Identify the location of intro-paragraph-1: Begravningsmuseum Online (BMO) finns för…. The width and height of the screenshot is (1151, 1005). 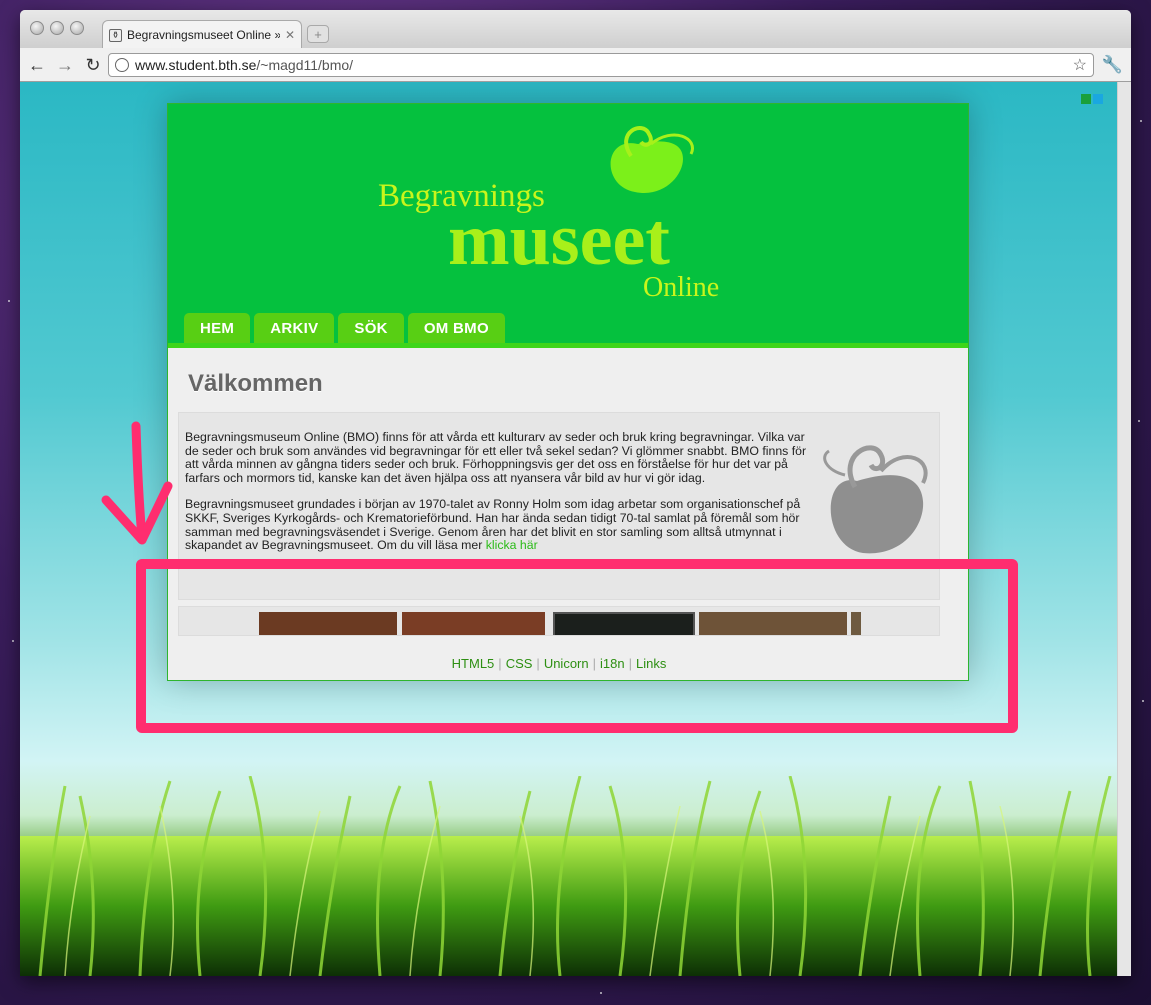
(496, 457).